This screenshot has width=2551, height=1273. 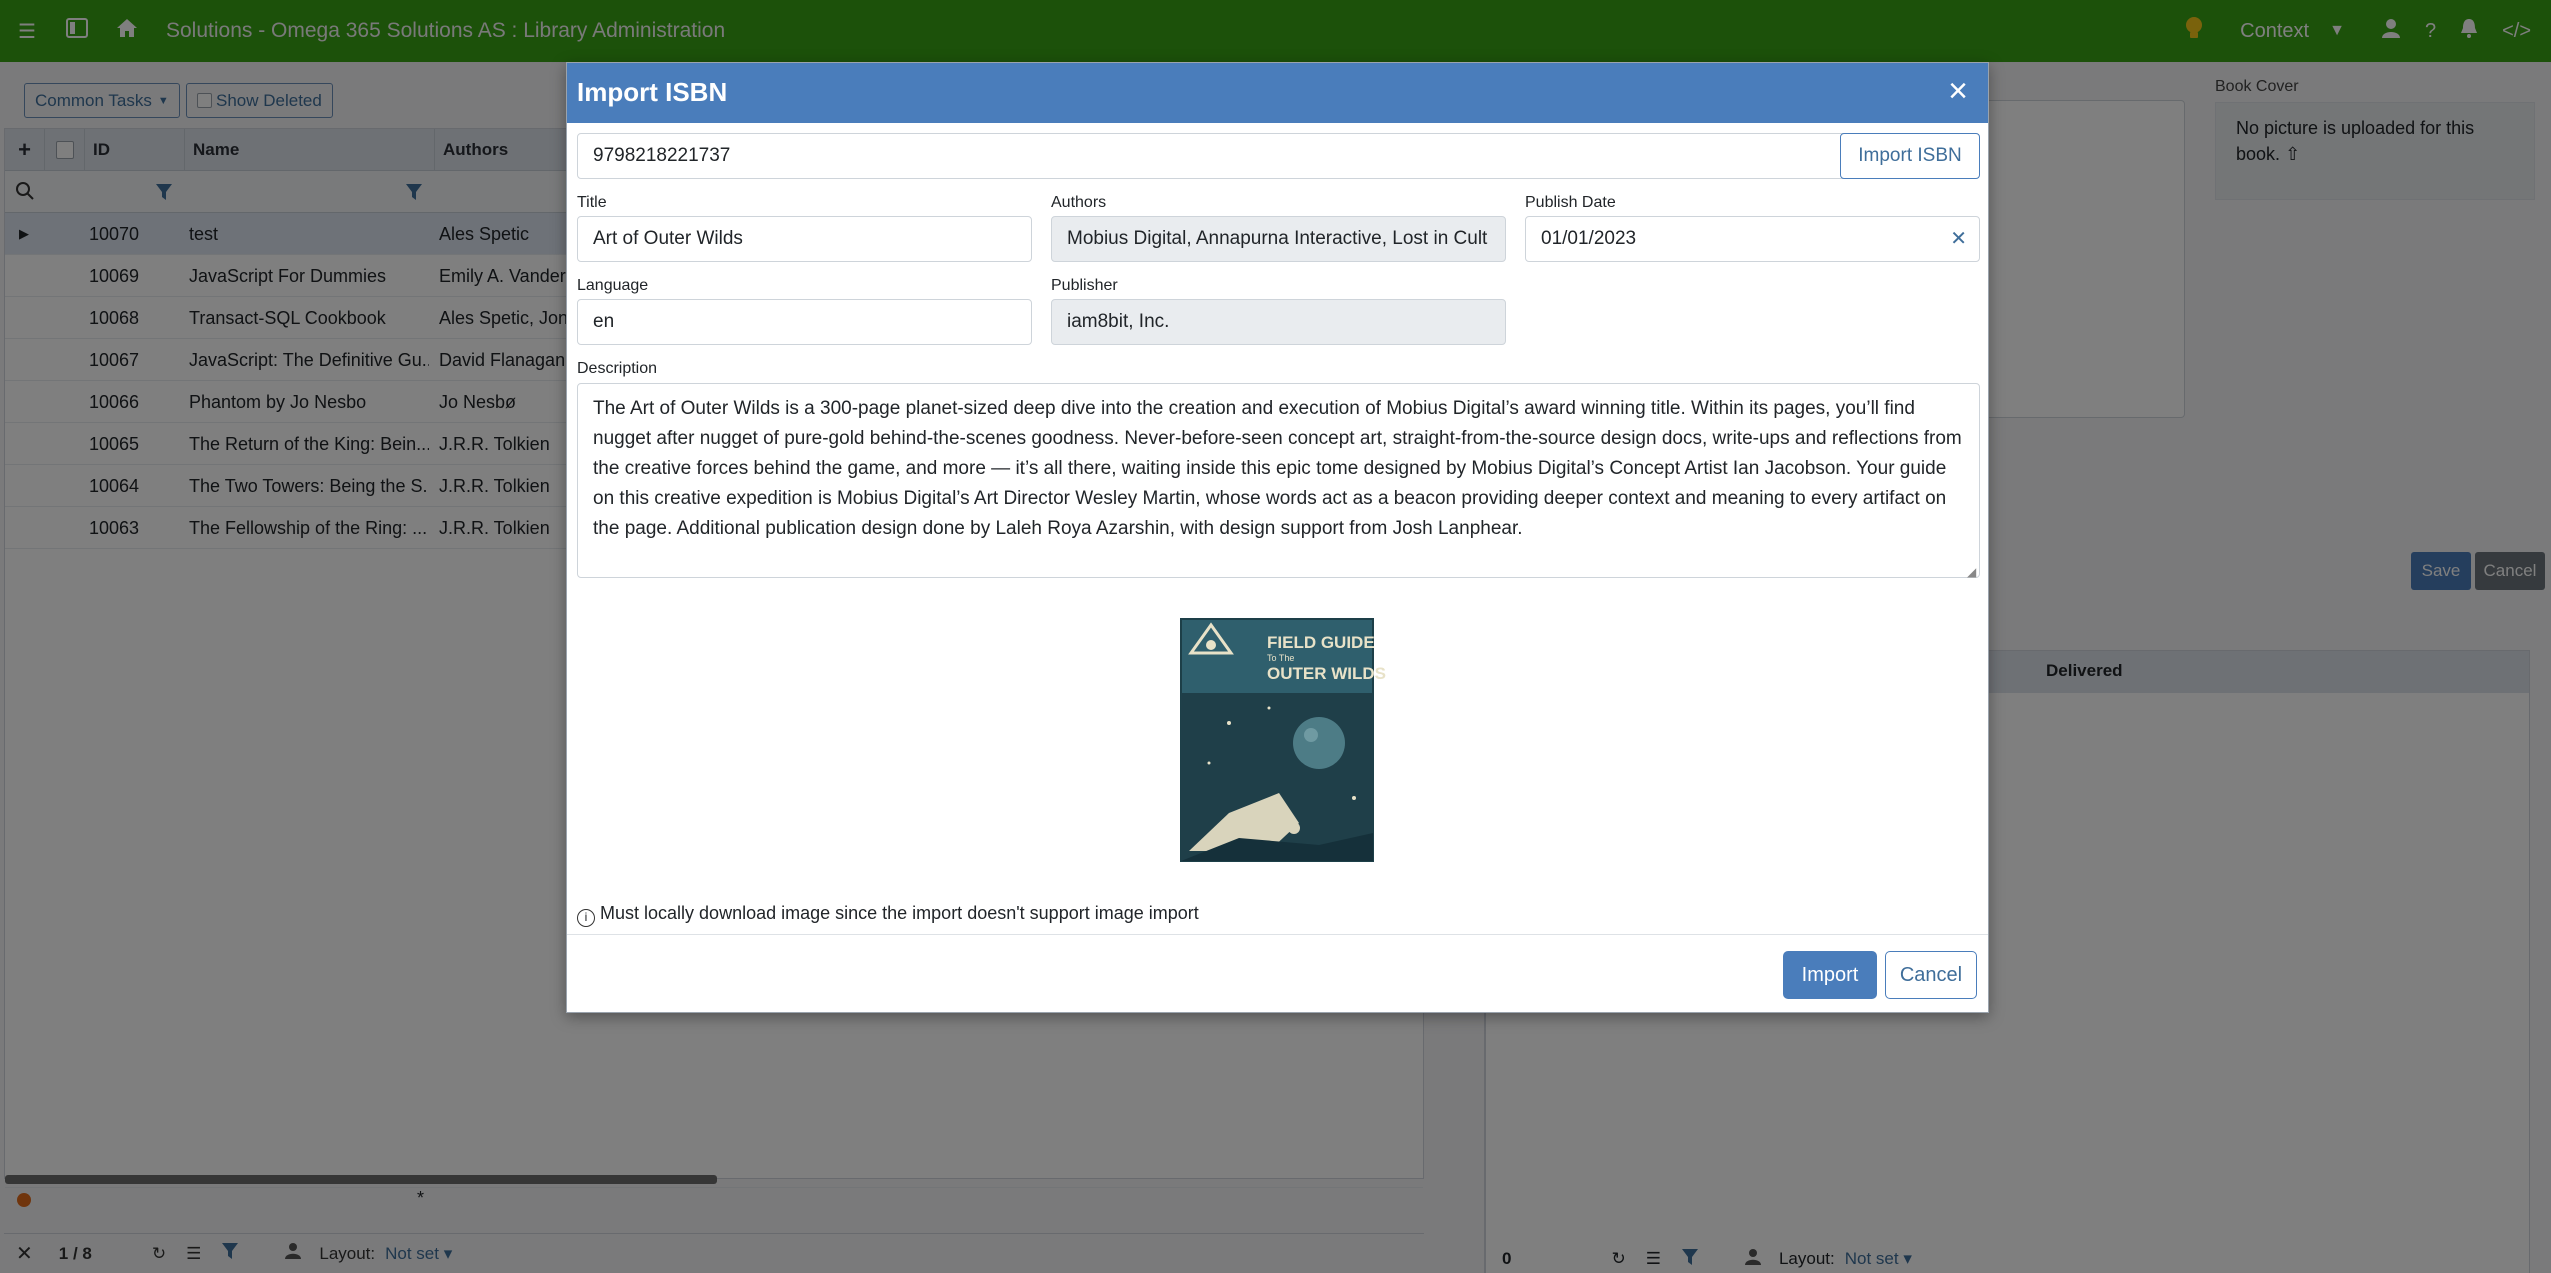 What do you see at coordinates (1752, 239) in the screenshot?
I see `publish-date-field: 01/01/2023 ✕` at bounding box center [1752, 239].